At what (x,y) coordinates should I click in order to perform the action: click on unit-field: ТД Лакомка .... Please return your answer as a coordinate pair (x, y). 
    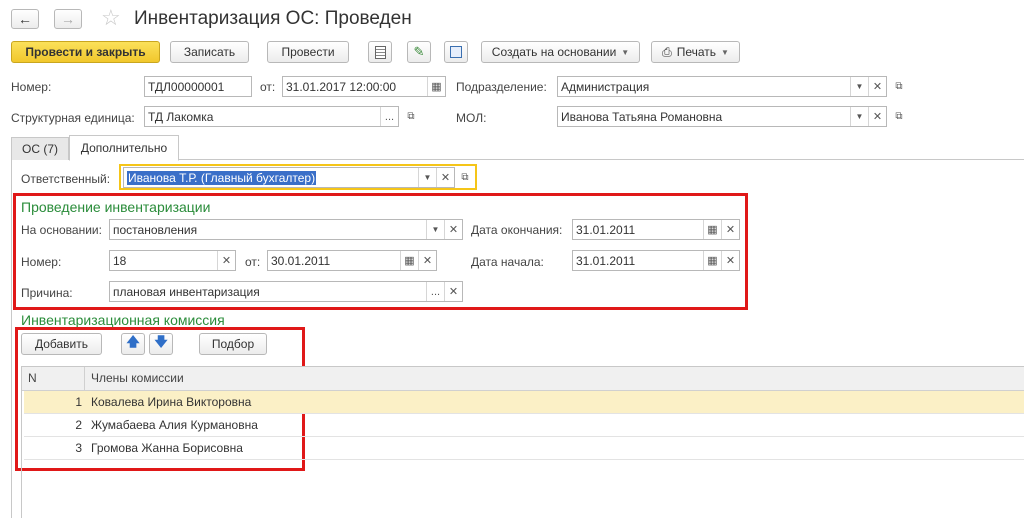
    Looking at the image, I should click on (271, 116).